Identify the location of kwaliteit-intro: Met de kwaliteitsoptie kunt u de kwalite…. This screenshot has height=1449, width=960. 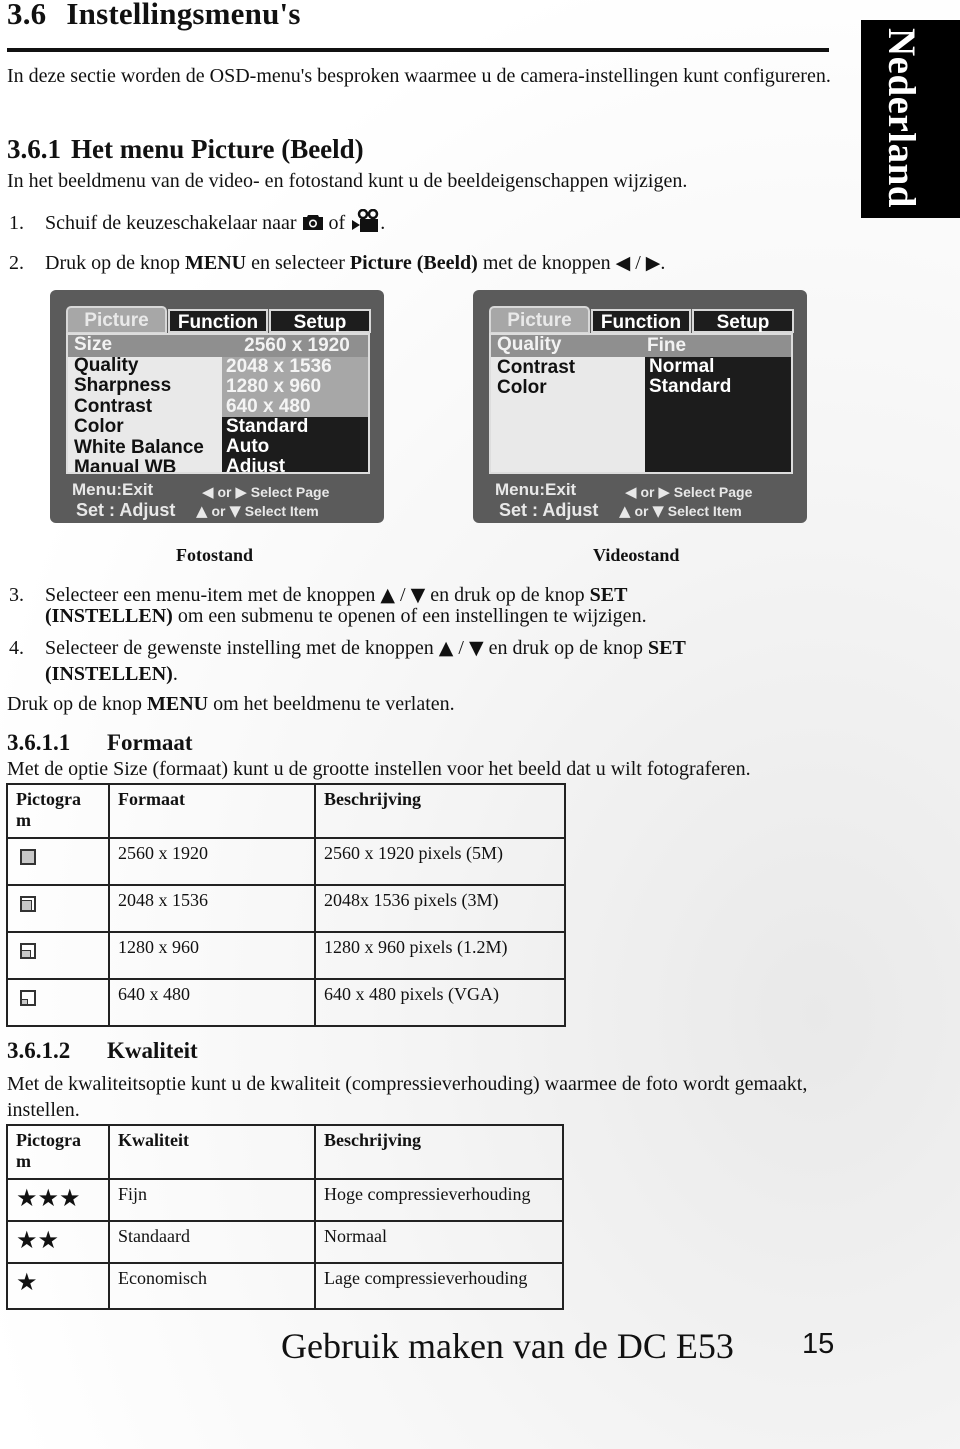
(407, 1097).